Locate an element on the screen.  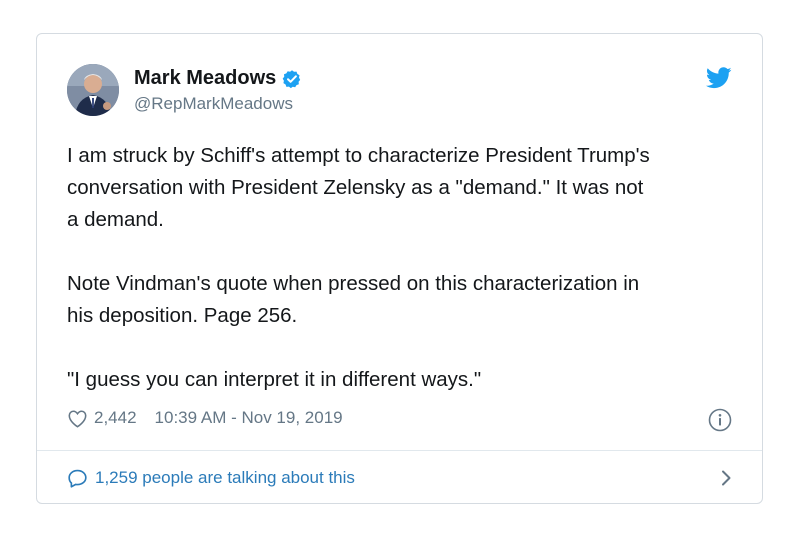
heart-icon is located at coordinates (77, 418).